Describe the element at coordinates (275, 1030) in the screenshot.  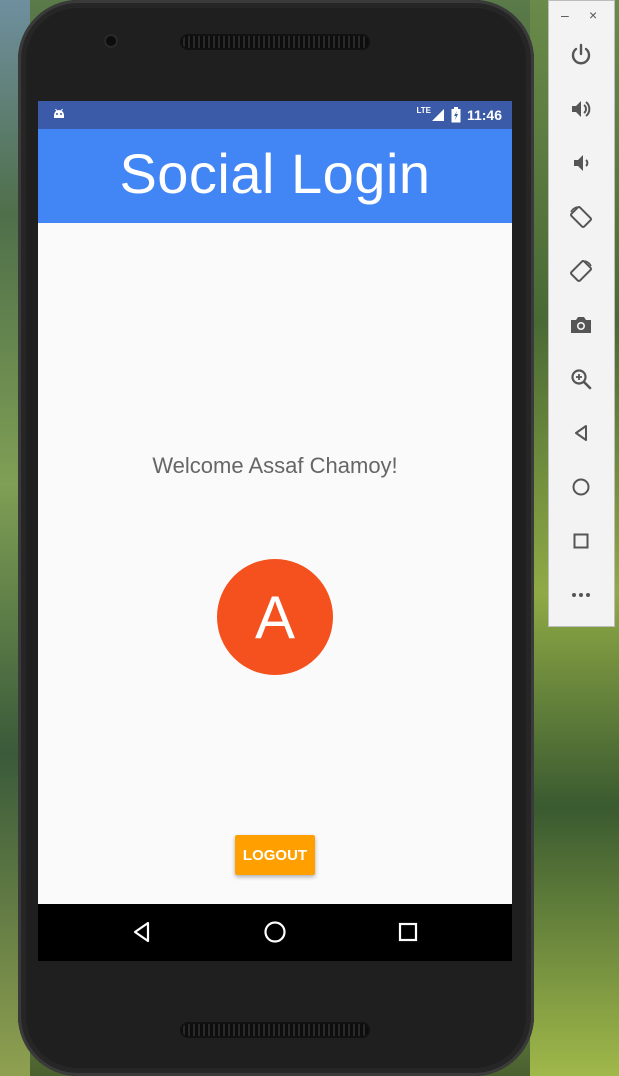
I see `bottom-speaker` at that location.